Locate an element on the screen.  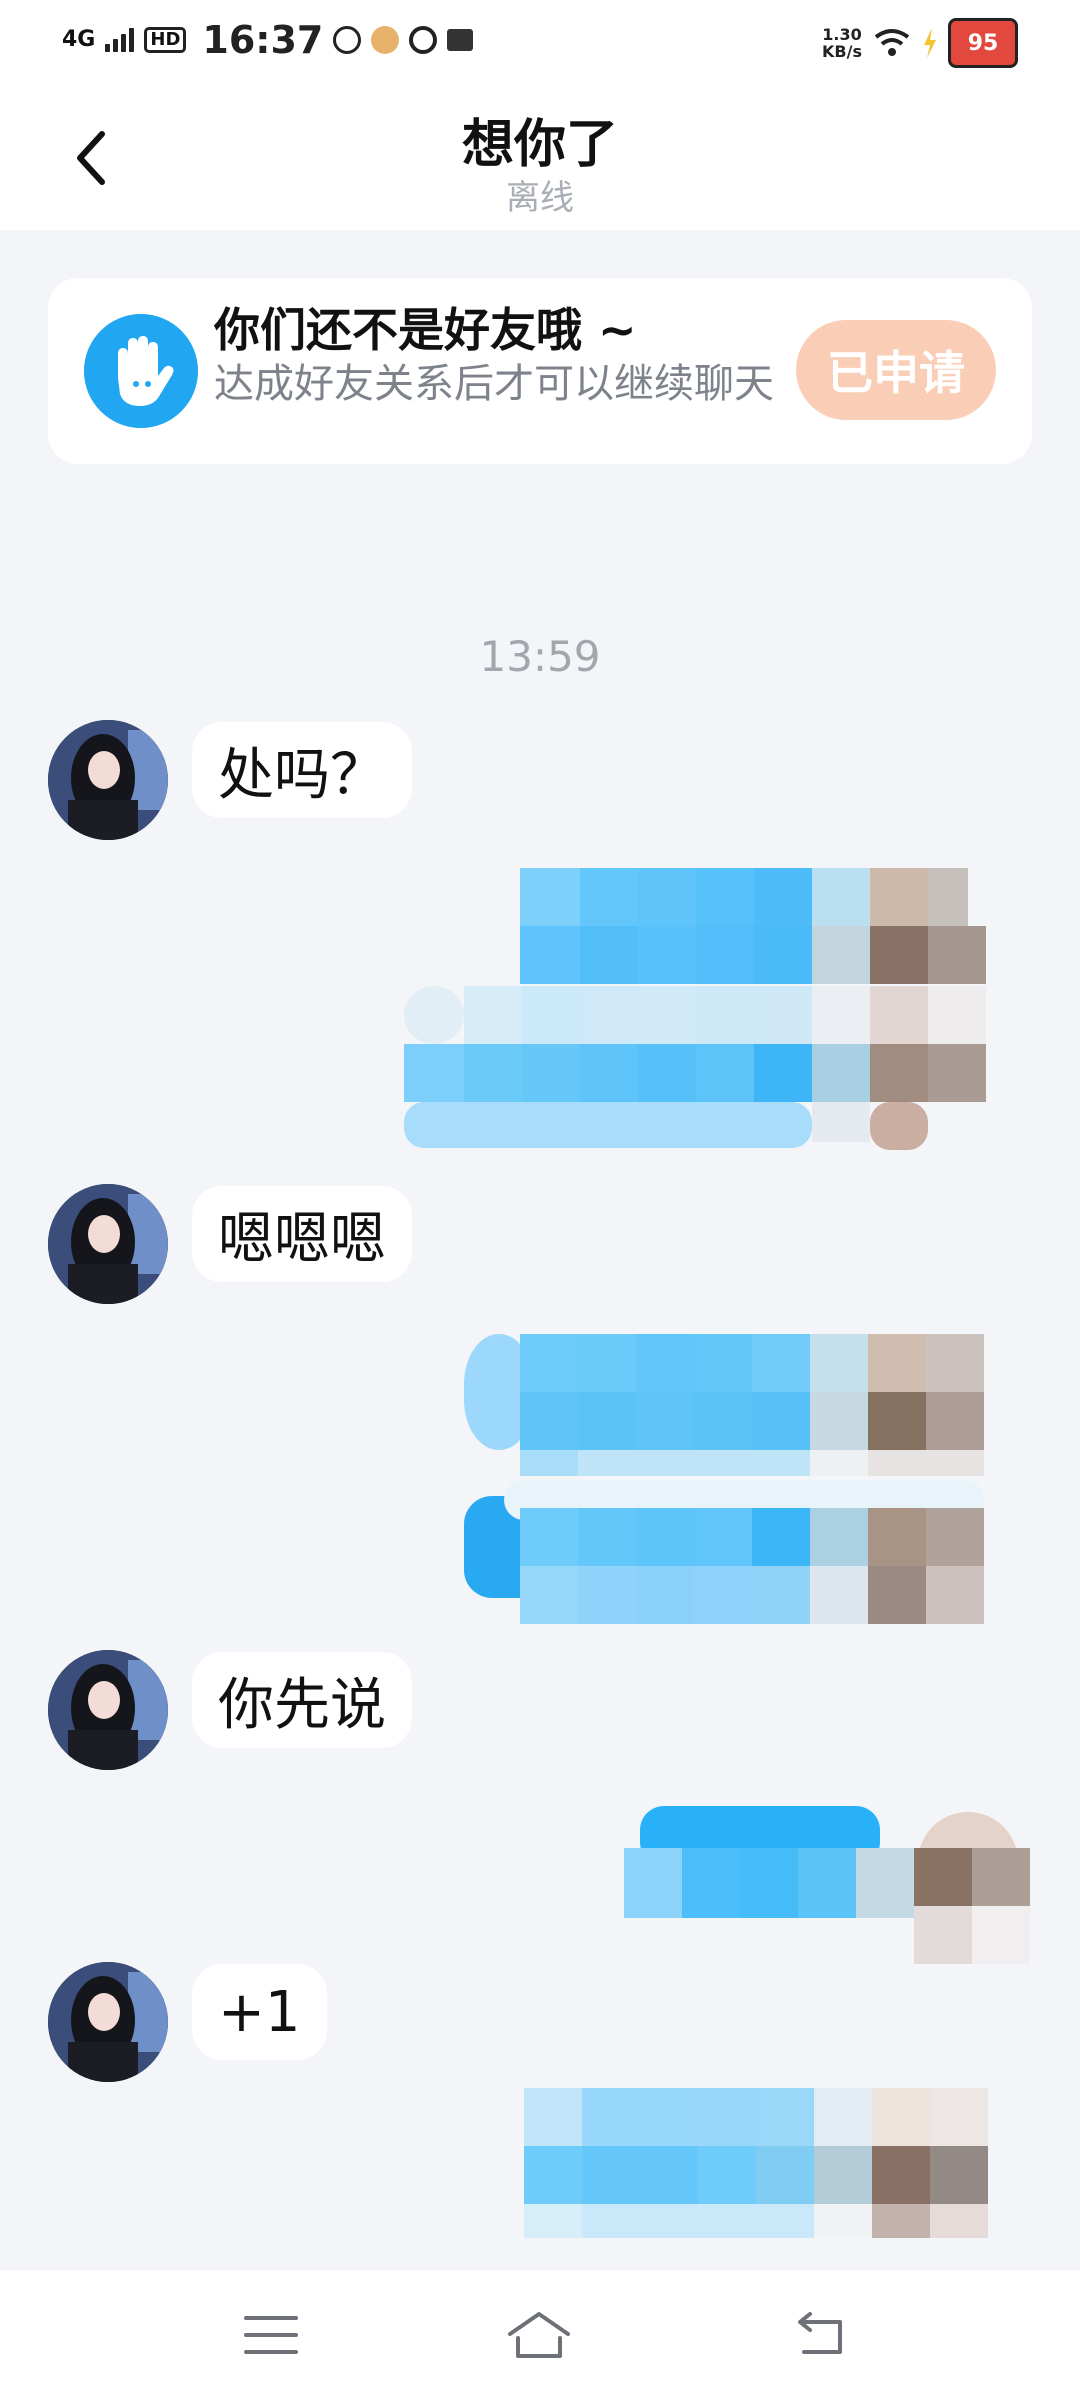
message-timestamp: 13:59 is located at coordinates (540, 656).